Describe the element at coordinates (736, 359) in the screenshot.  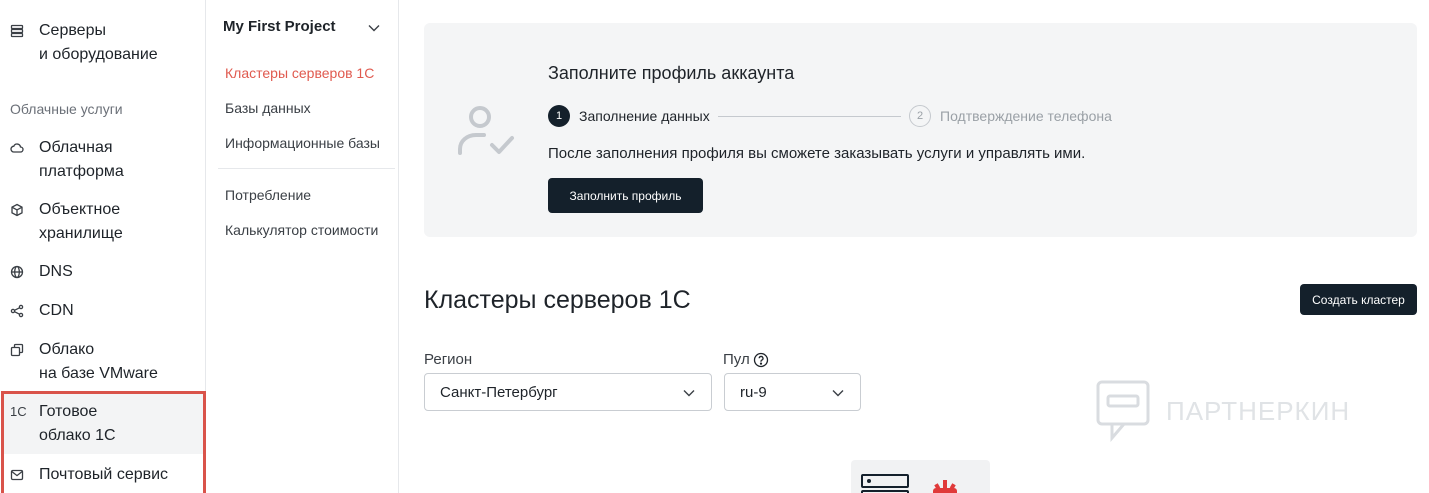
I see `pool-label-text: Пул` at that location.